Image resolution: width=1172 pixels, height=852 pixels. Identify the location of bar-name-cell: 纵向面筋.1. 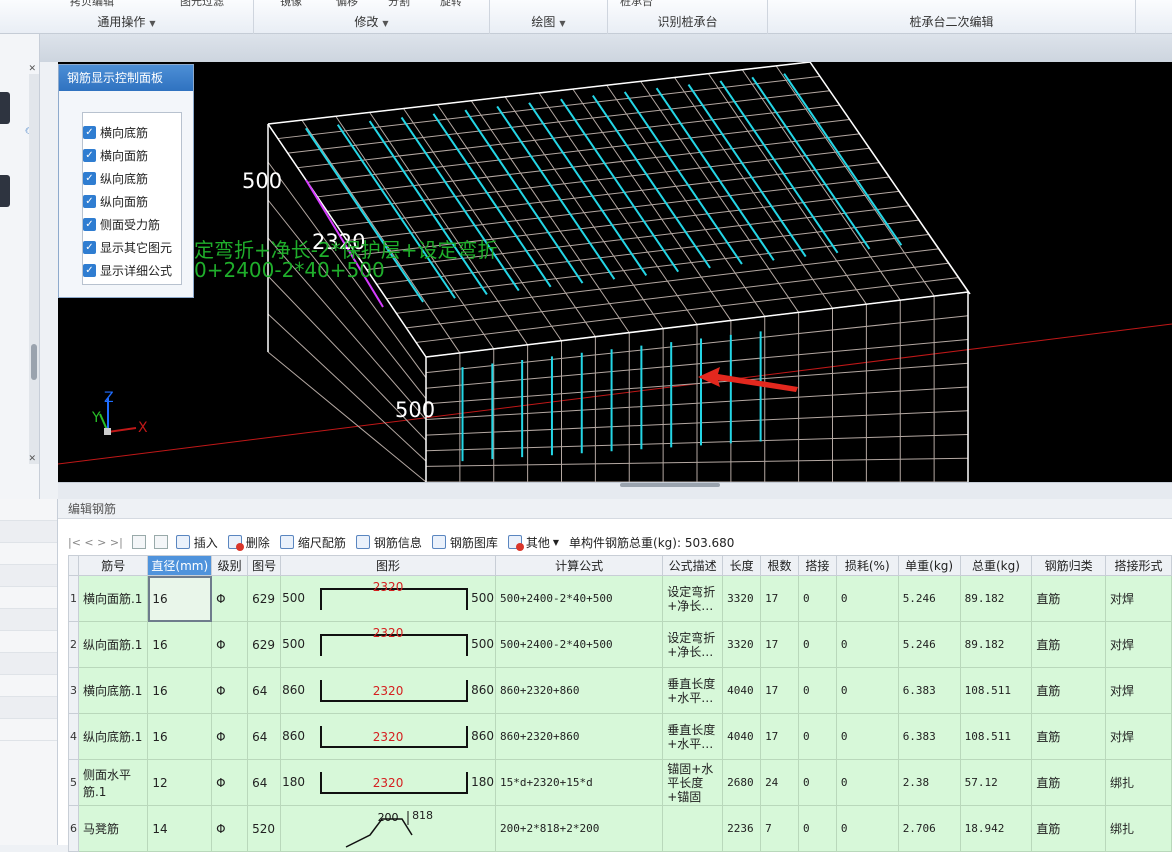
(113, 644).